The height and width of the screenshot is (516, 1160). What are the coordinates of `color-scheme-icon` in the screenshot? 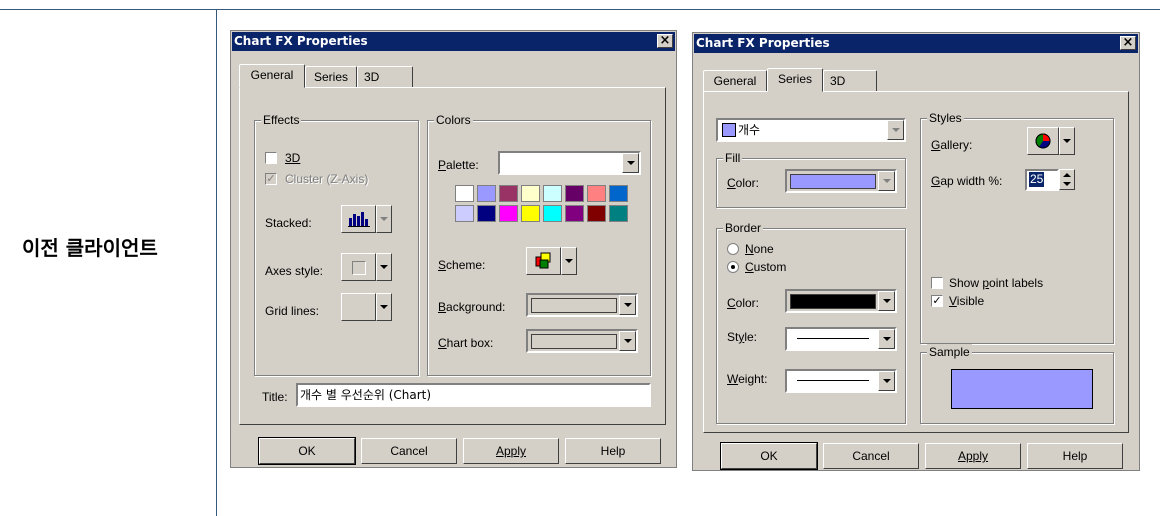 It's located at (543, 260).